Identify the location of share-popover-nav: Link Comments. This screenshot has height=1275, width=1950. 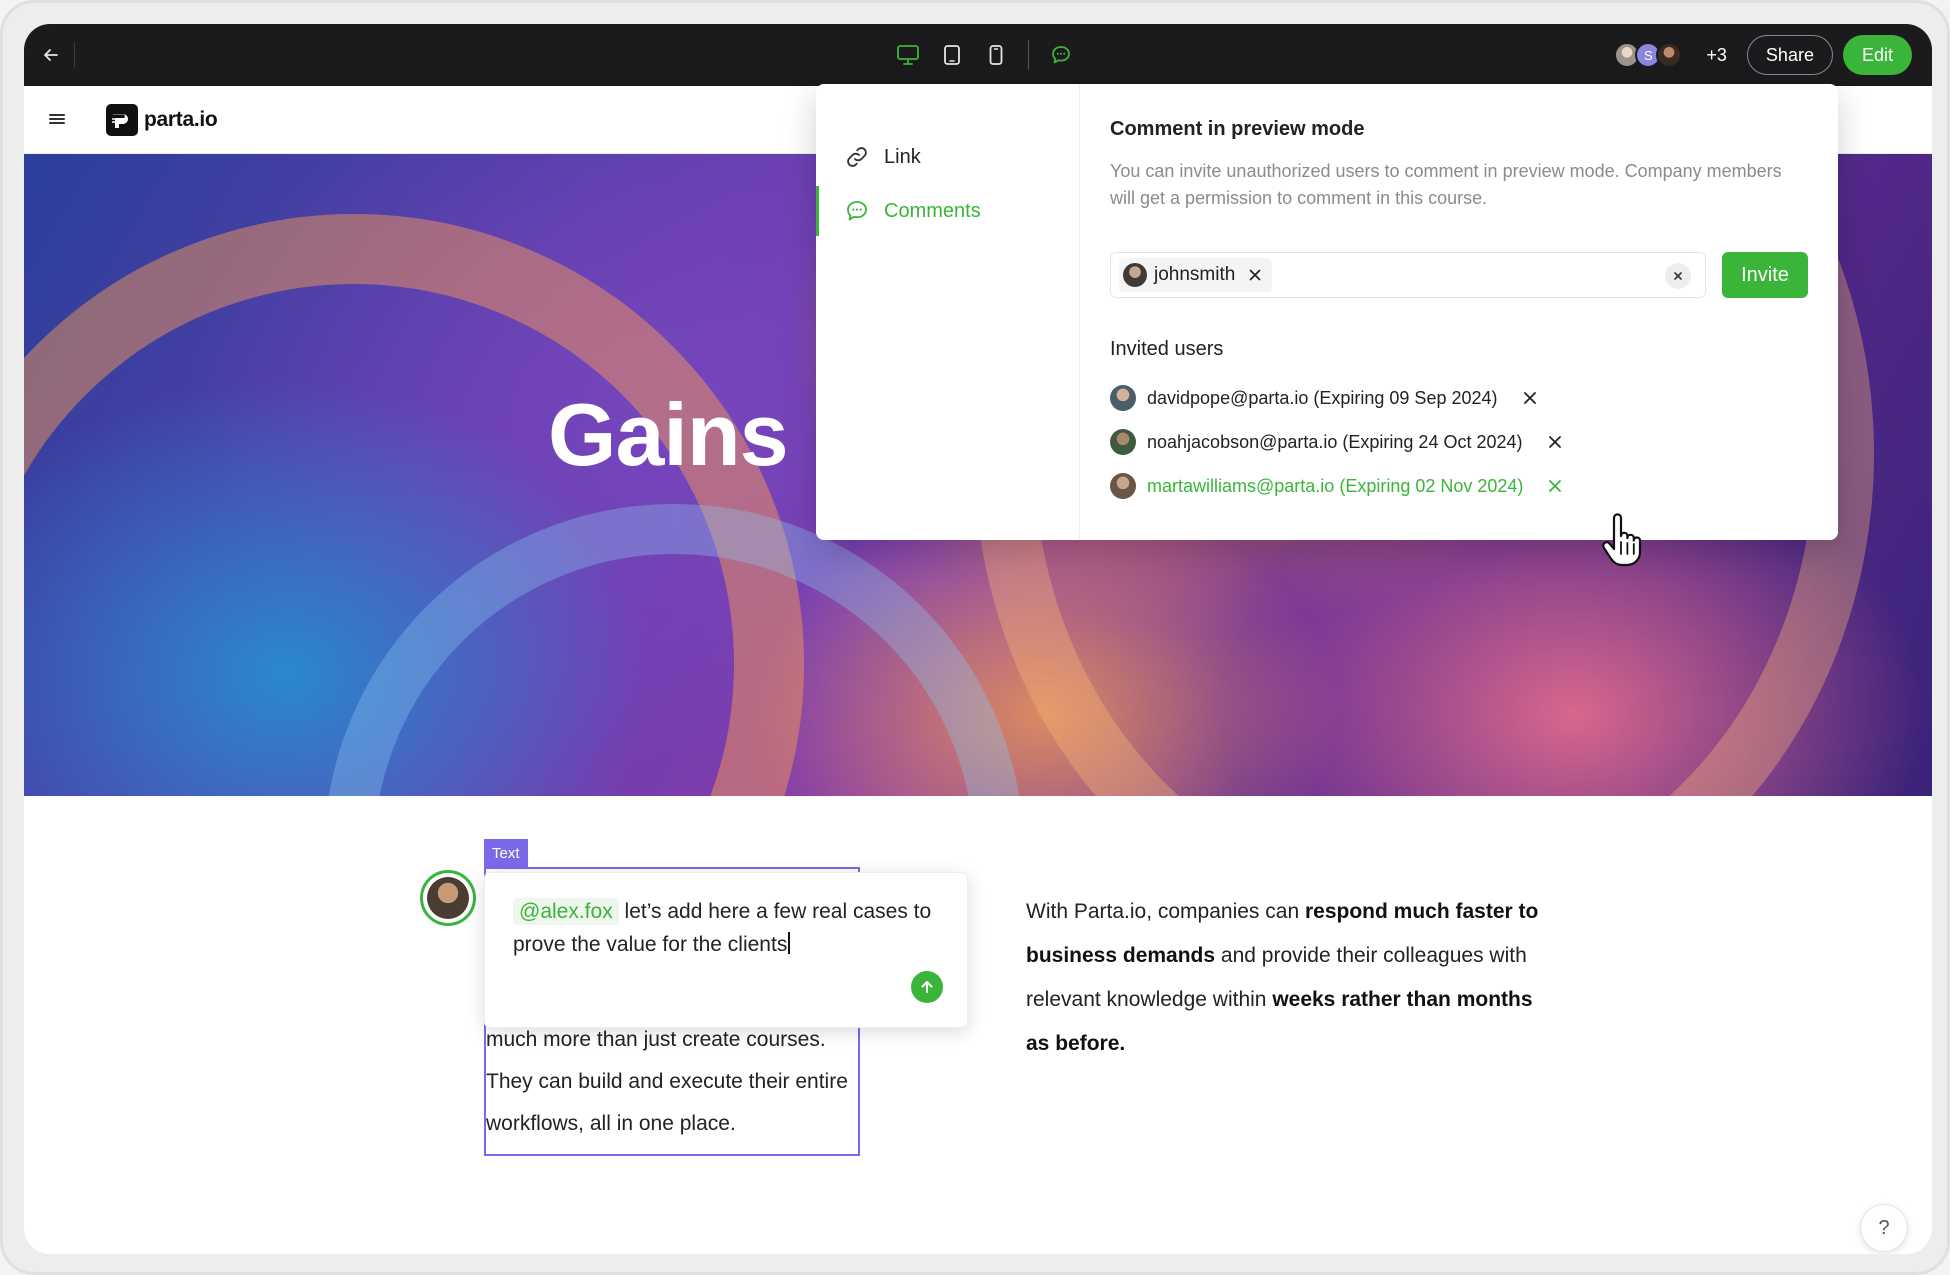
(948, 312).